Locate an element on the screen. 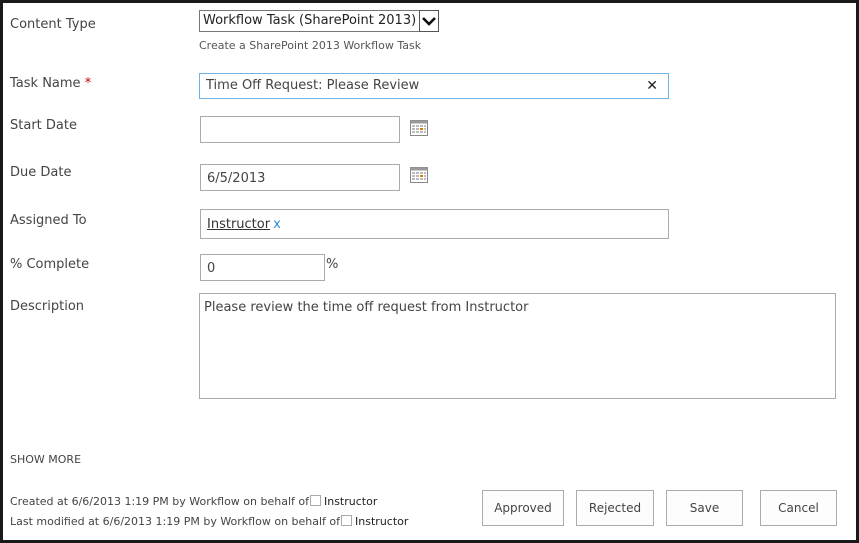 The height and width of the screenshot is (543, 859). percent-unit: % is located at coordinates (332, 264).